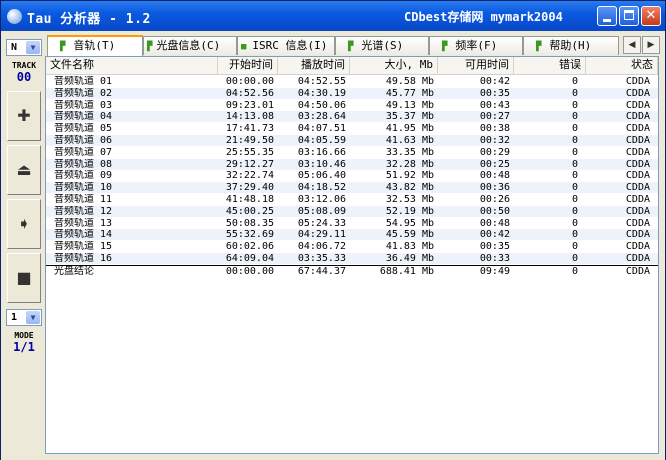 Image resolution: width=666 pixels, height=460 pixels. I want to click on window-title-extra: CDbest存储网 mymark2004, so click(483, 17).